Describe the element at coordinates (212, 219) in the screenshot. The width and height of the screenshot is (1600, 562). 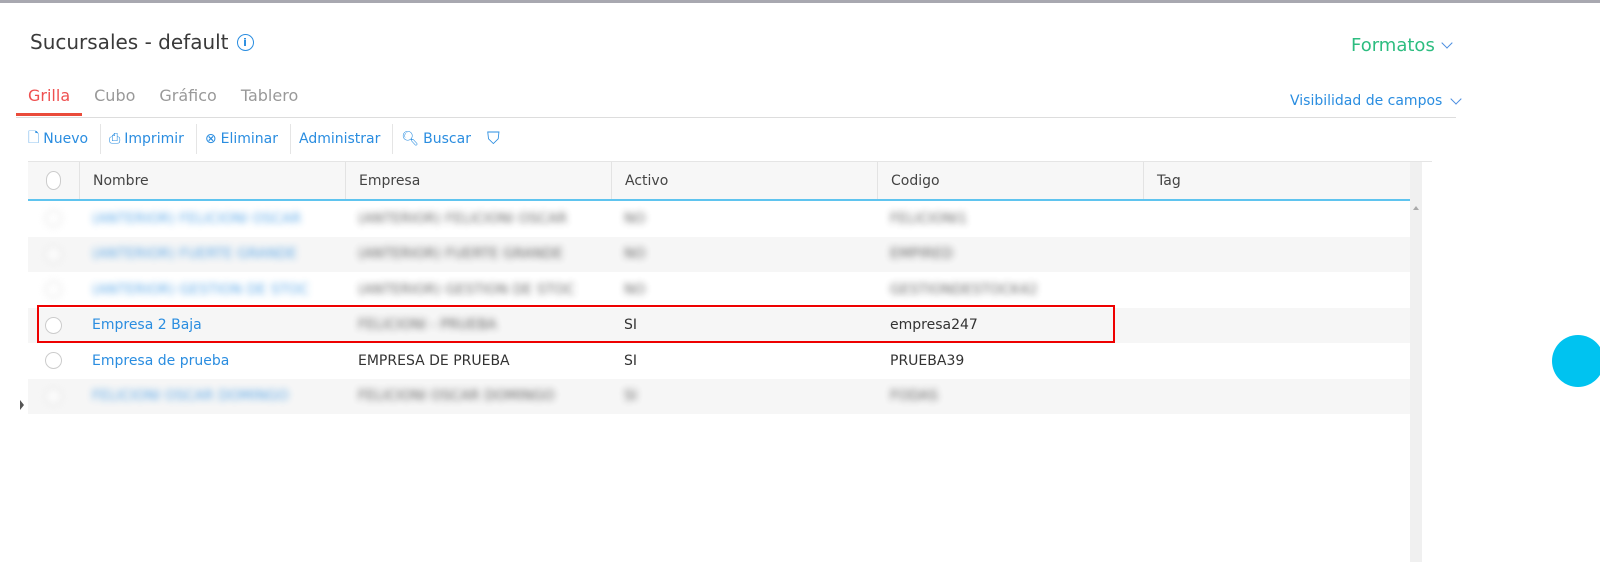
I see `cell-nombre: (ANTERIOR) FELICIONI OSCAR` at that location.